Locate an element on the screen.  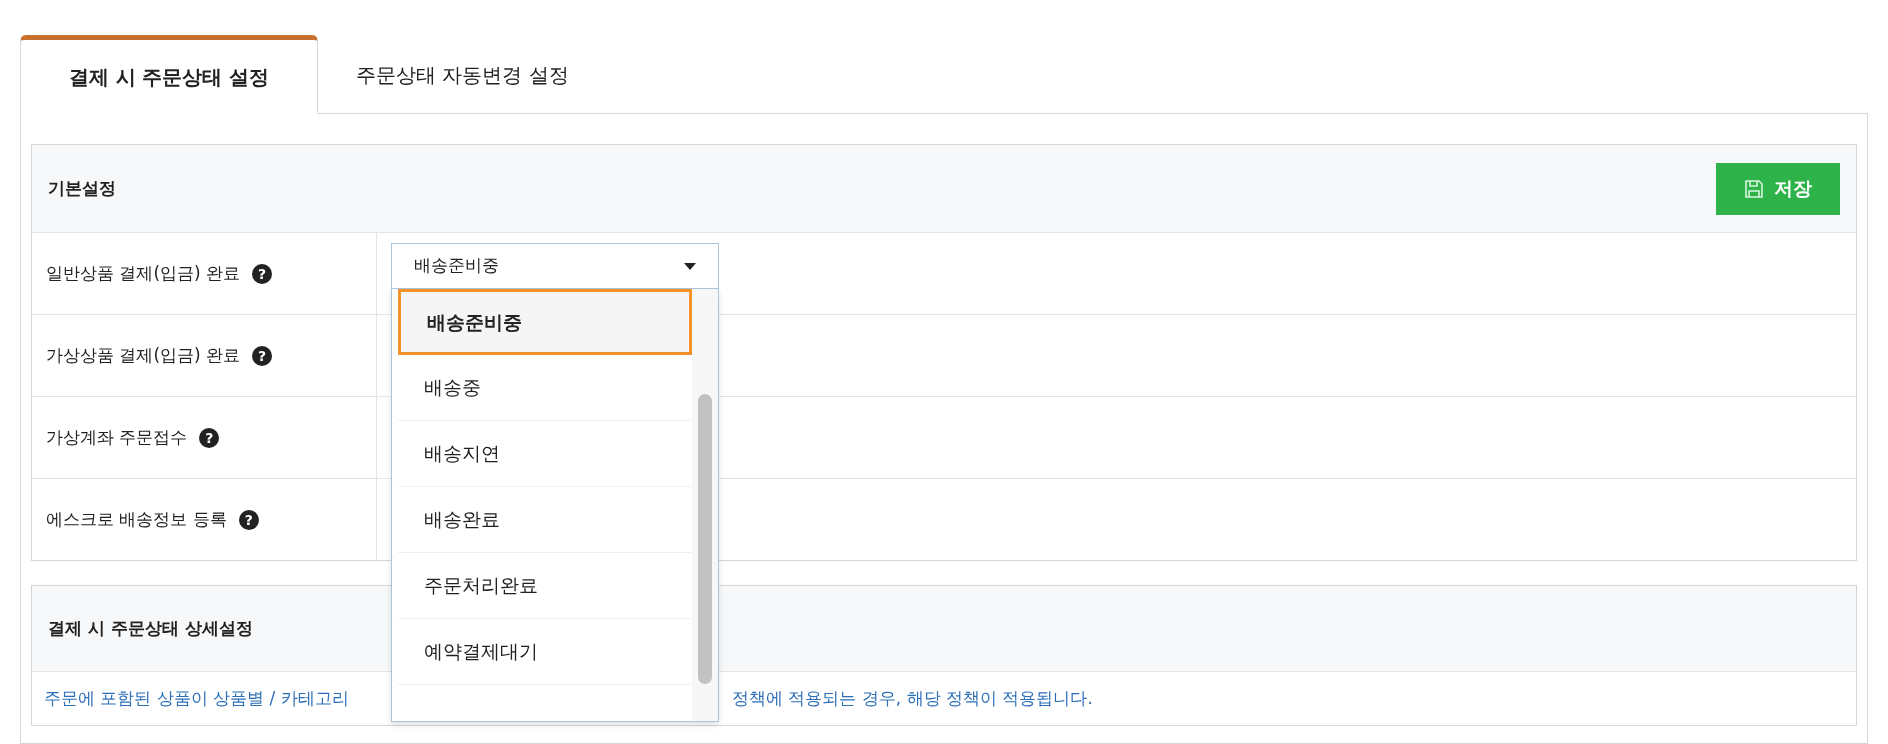
field-label: 가상상품 결제(입금) 완료 is located at coordinates (143, 355).